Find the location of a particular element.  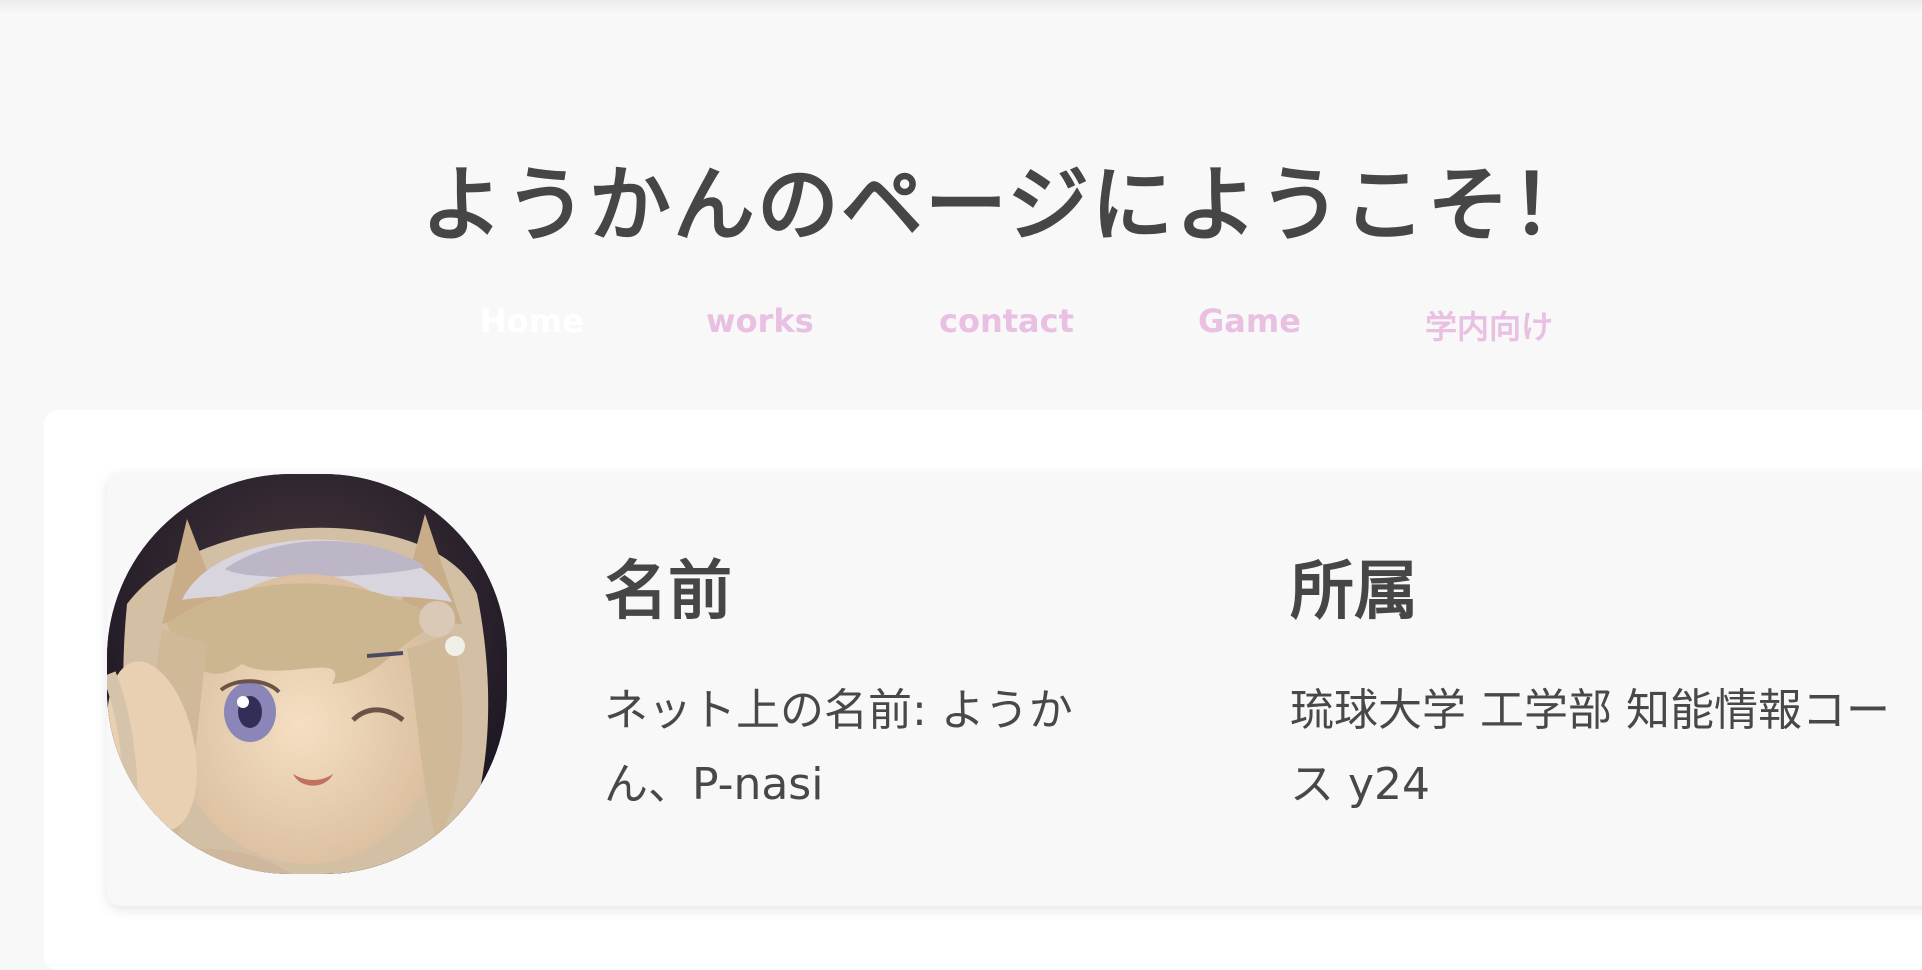

main-nav: Home works contact Game 学内向け is located at coordinates (961, 324).